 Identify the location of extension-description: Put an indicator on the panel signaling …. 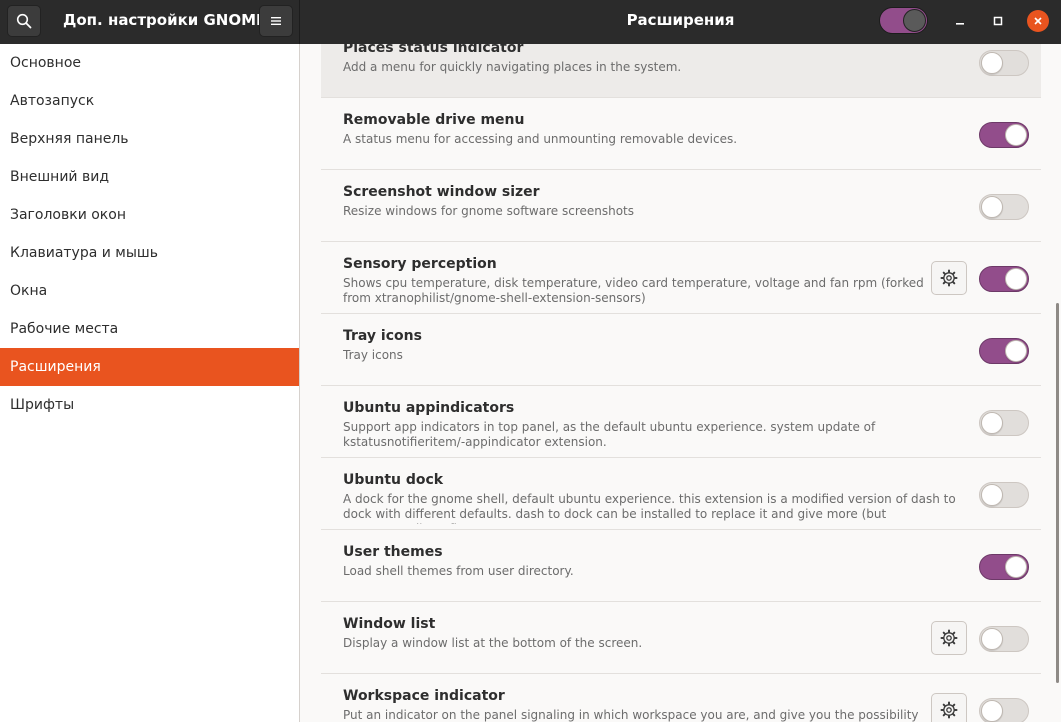
(631, 715).